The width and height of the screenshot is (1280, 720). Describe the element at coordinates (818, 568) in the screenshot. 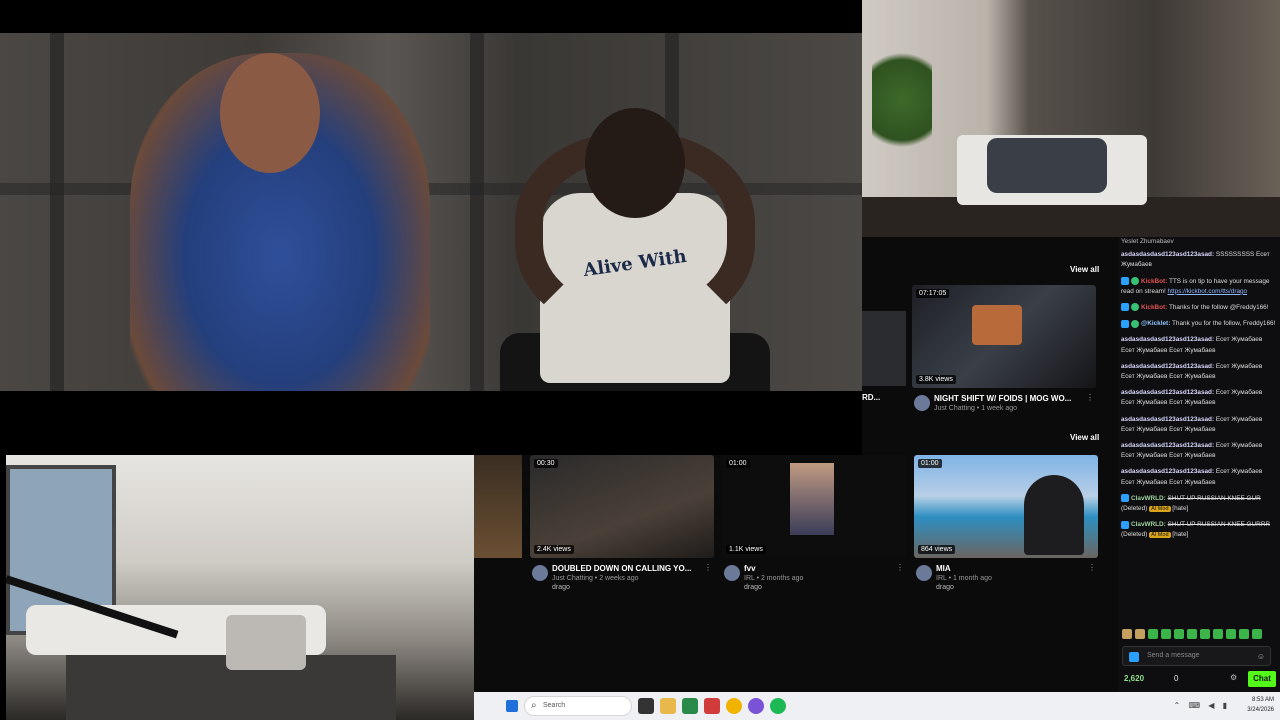

I see `video-title: fvv` at that location.